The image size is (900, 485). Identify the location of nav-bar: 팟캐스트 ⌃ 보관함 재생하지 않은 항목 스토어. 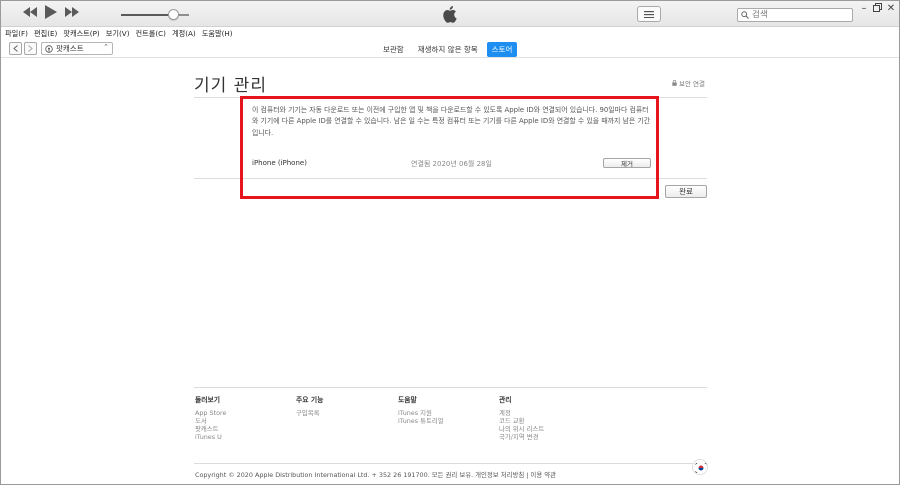
(450, 49).